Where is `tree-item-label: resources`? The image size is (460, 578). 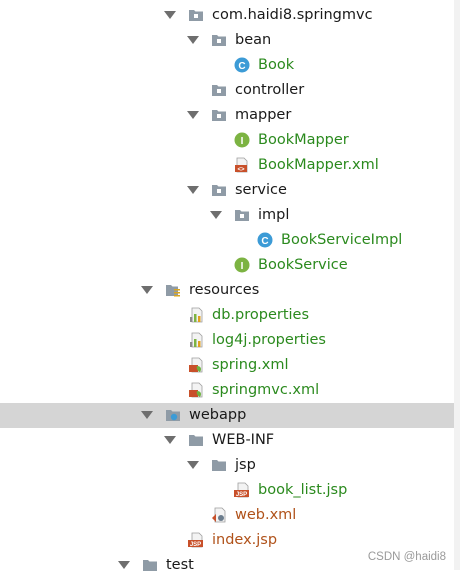
tree-item-label: resources is located at coordinates (224, 290).